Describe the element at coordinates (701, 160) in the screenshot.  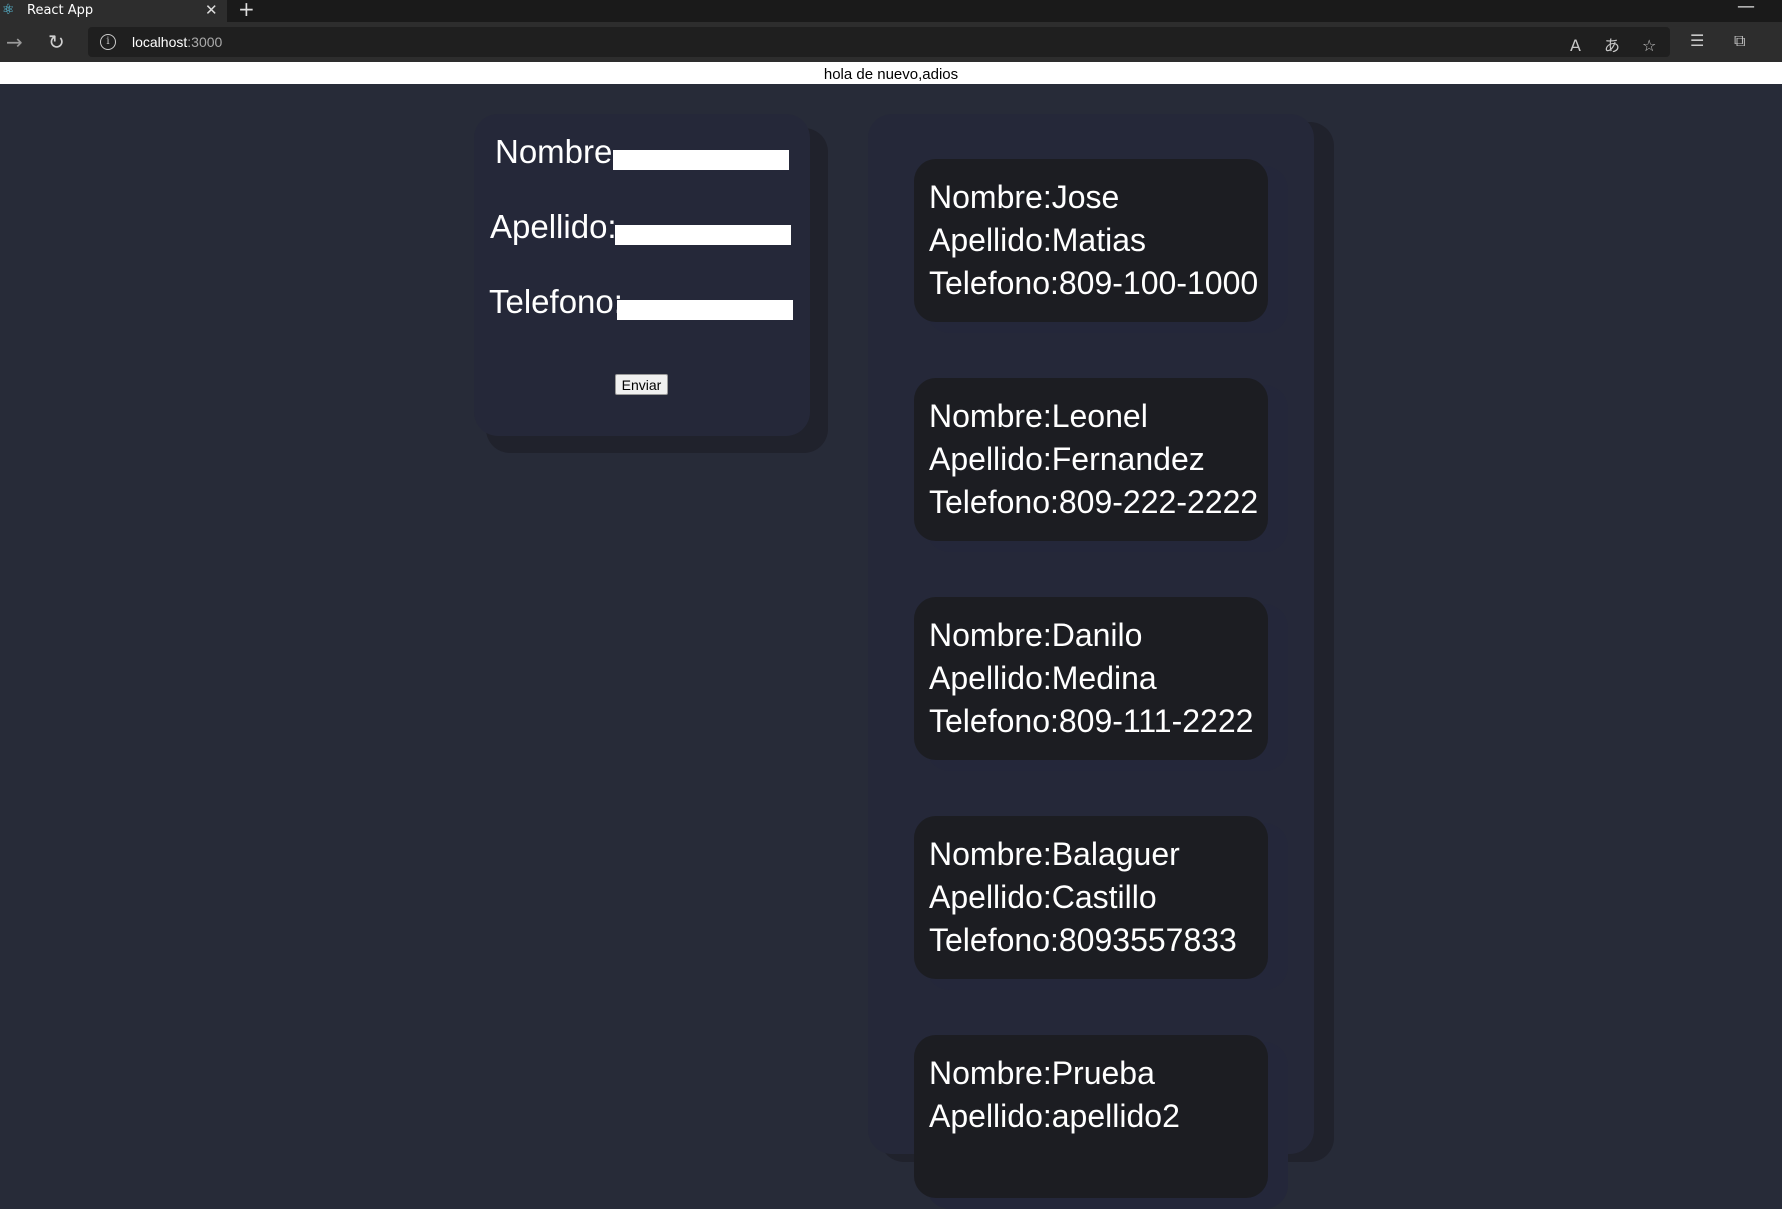
I see `nombre-input` at that location.